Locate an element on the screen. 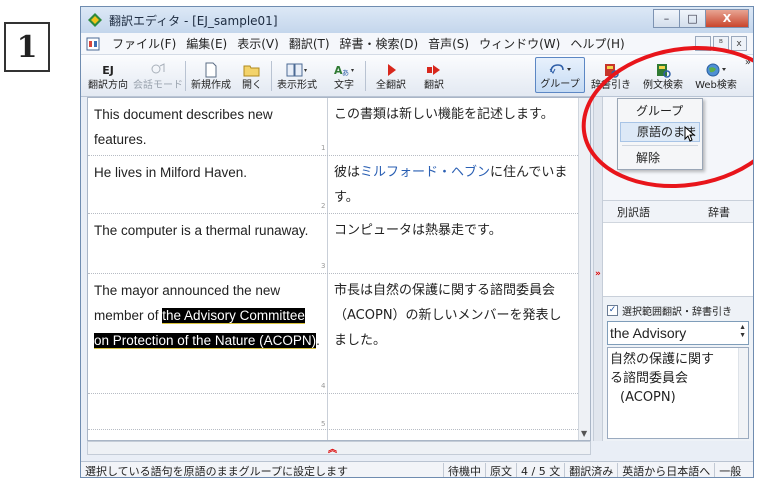 This screenshot has width=758, height=483. selection-translation-output: 自然の保護に関す る諮問委員会 (ACOPN) is located at coordinates (678, 393).